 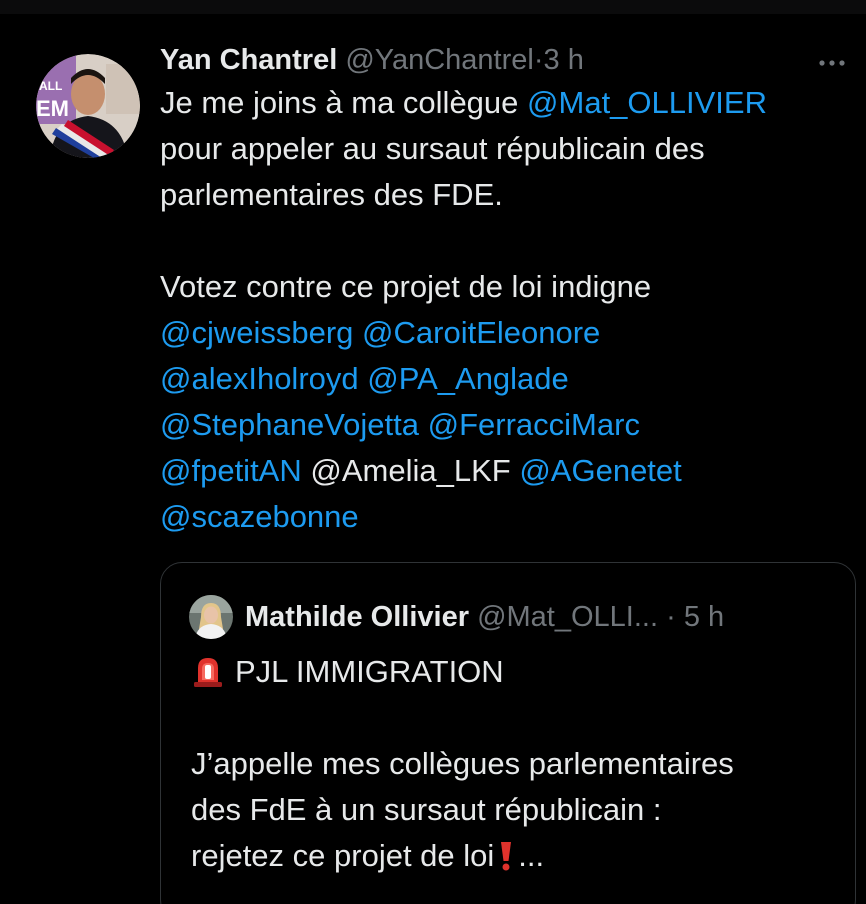 I want to click on exclamation-icon, so click(x=506, y=856).